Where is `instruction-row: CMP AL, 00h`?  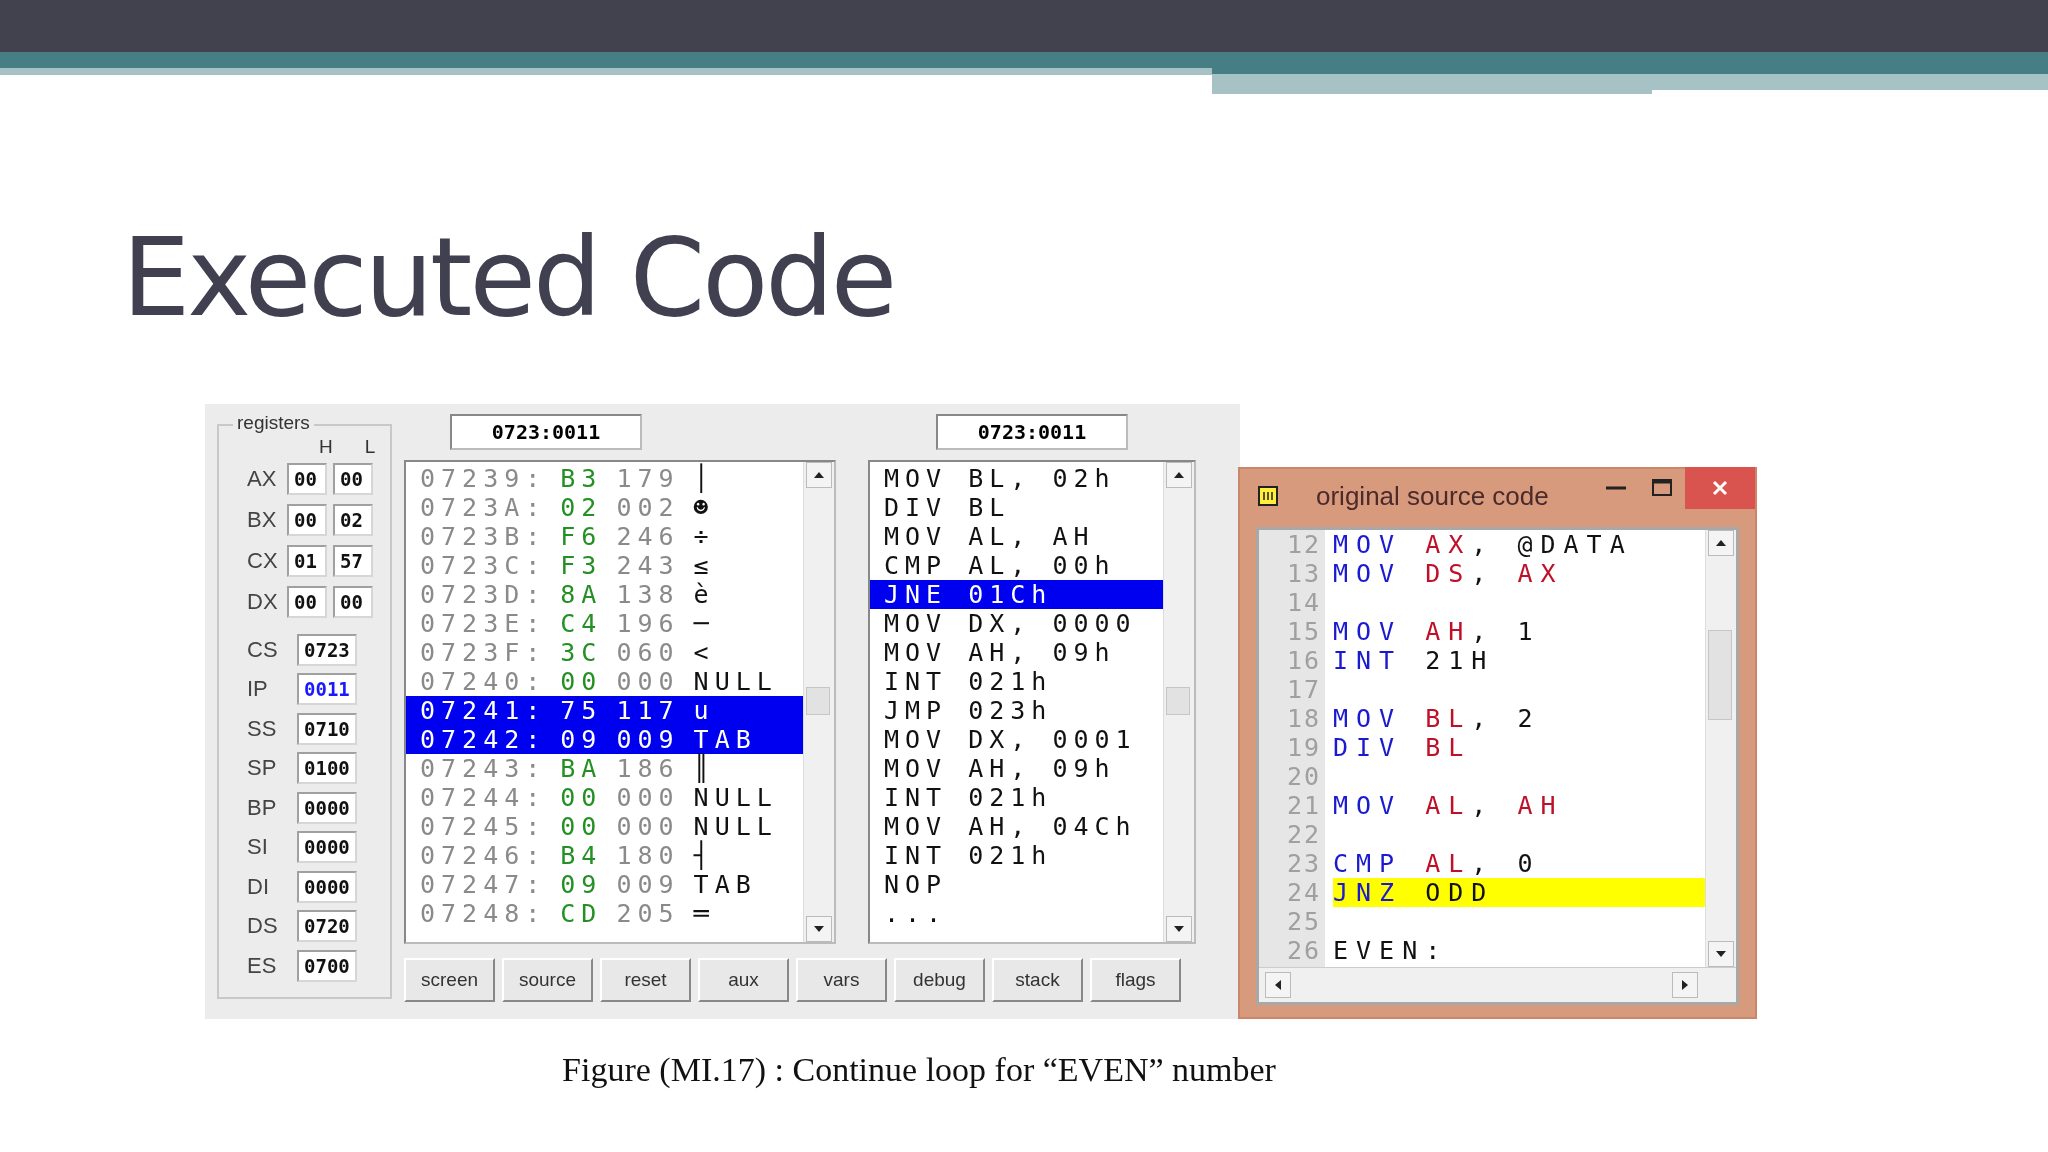
instruction-row: CMP AL, 00h is located at coordinates (1016, 565).